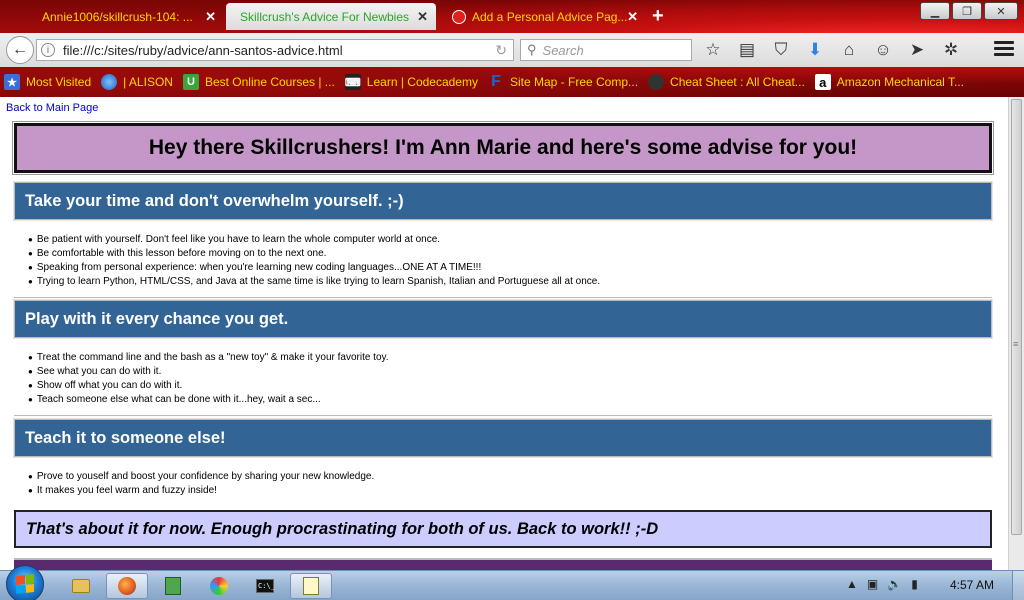  Describe the element at coordinates (208, 372) in the screenshot. I see `list-item: See what you can do with it.` at that location.